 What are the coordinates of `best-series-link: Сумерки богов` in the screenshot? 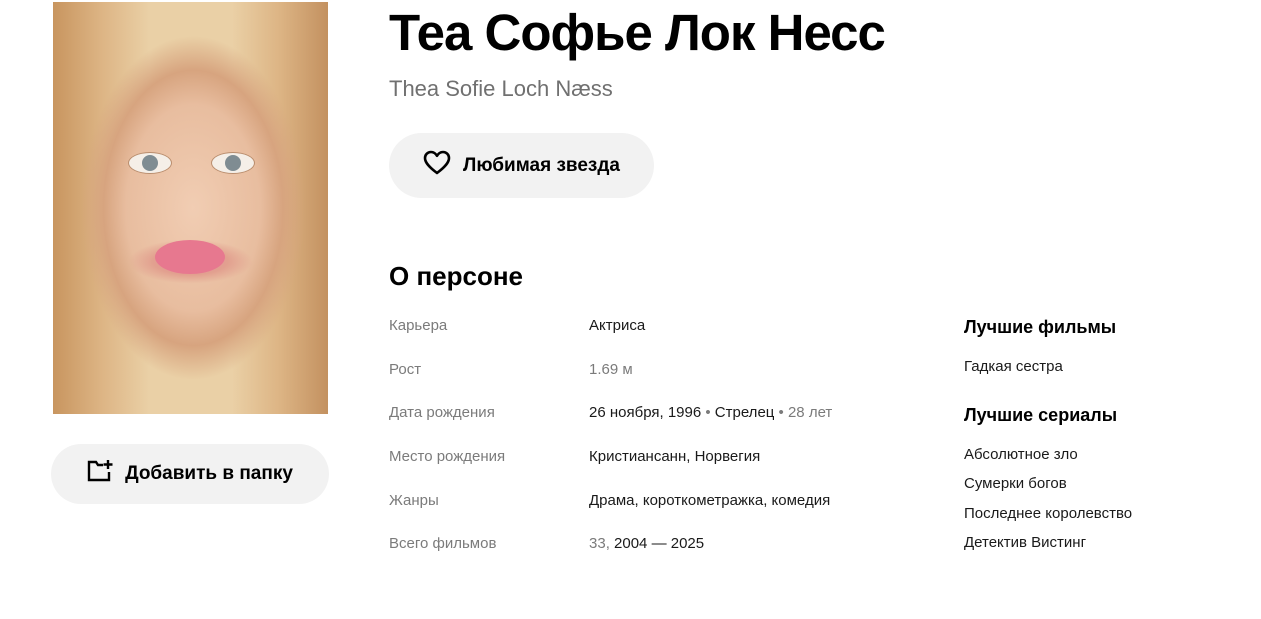 It's located at (1015, 483).